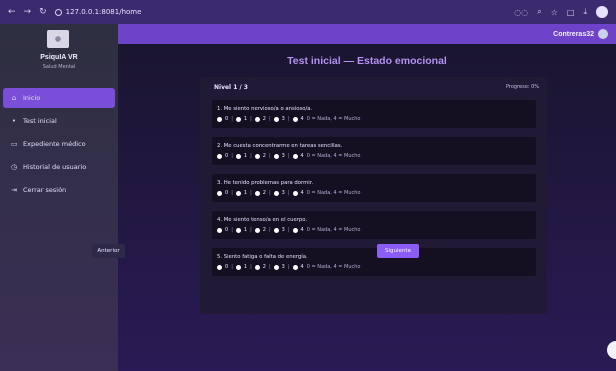  What do you see at coordinates (231, 87) in the screenshot?
I see `level-indicator: Nivel 1 / 3` at bounding box center [231, 87].